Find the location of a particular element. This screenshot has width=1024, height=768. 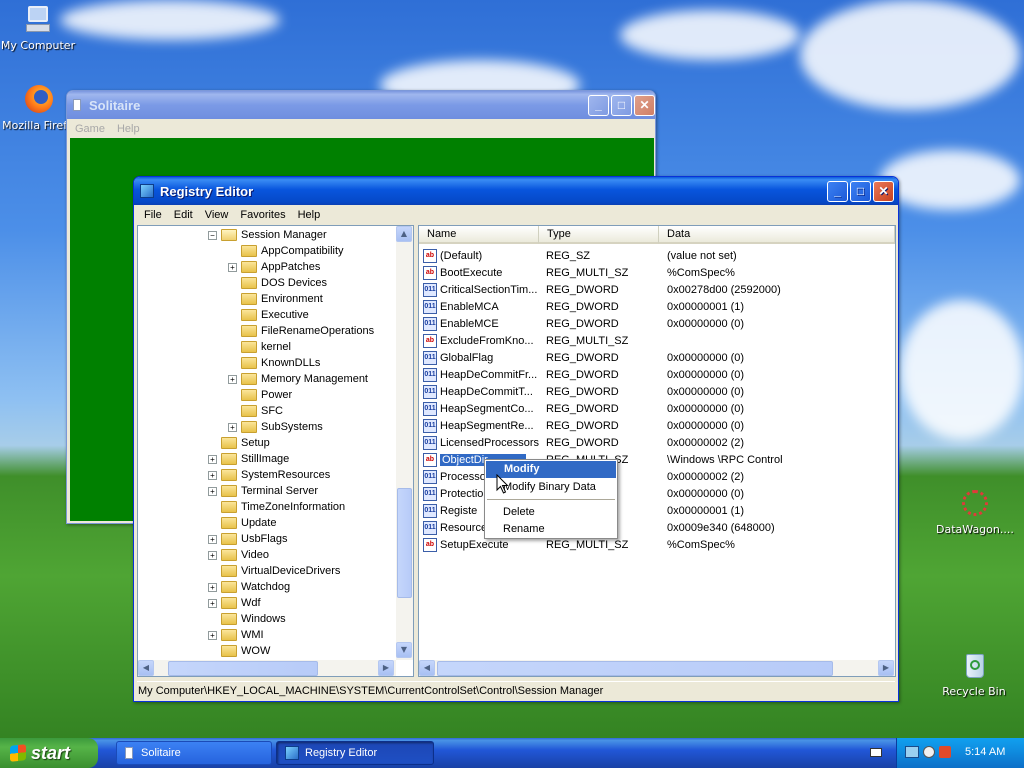

tree-node: SFC is located at coordinates (255, 411).